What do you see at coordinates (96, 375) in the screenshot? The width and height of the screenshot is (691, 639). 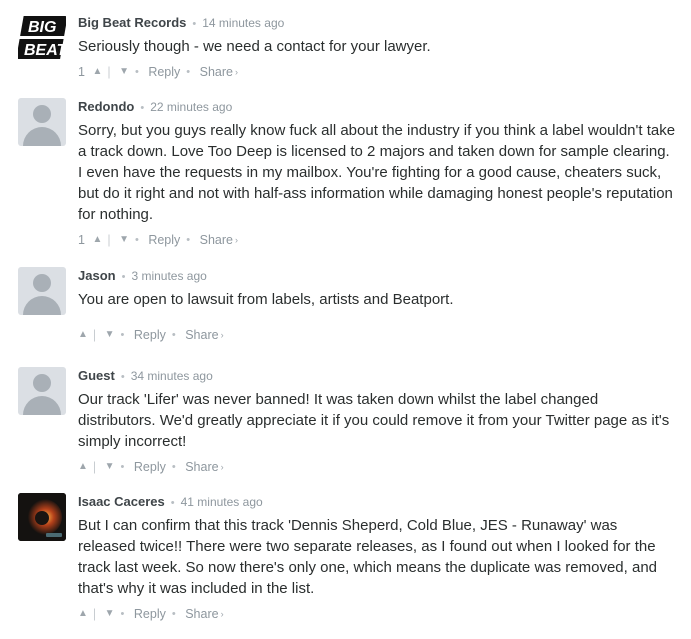 I see `comment-author: Guest` at bounding box center [96, 375].